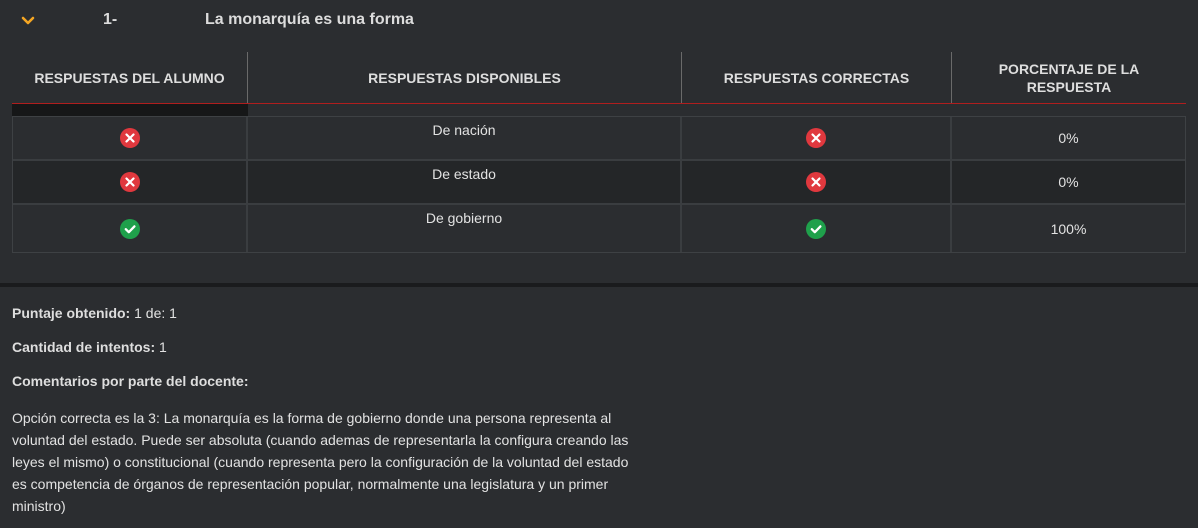  What do you see at coordinates (1069, 77) in the screenshot?
I see `header-answer-percentage: PORCENTAJE DE LA RESPUESTA` at bounding box center [1069, 77].